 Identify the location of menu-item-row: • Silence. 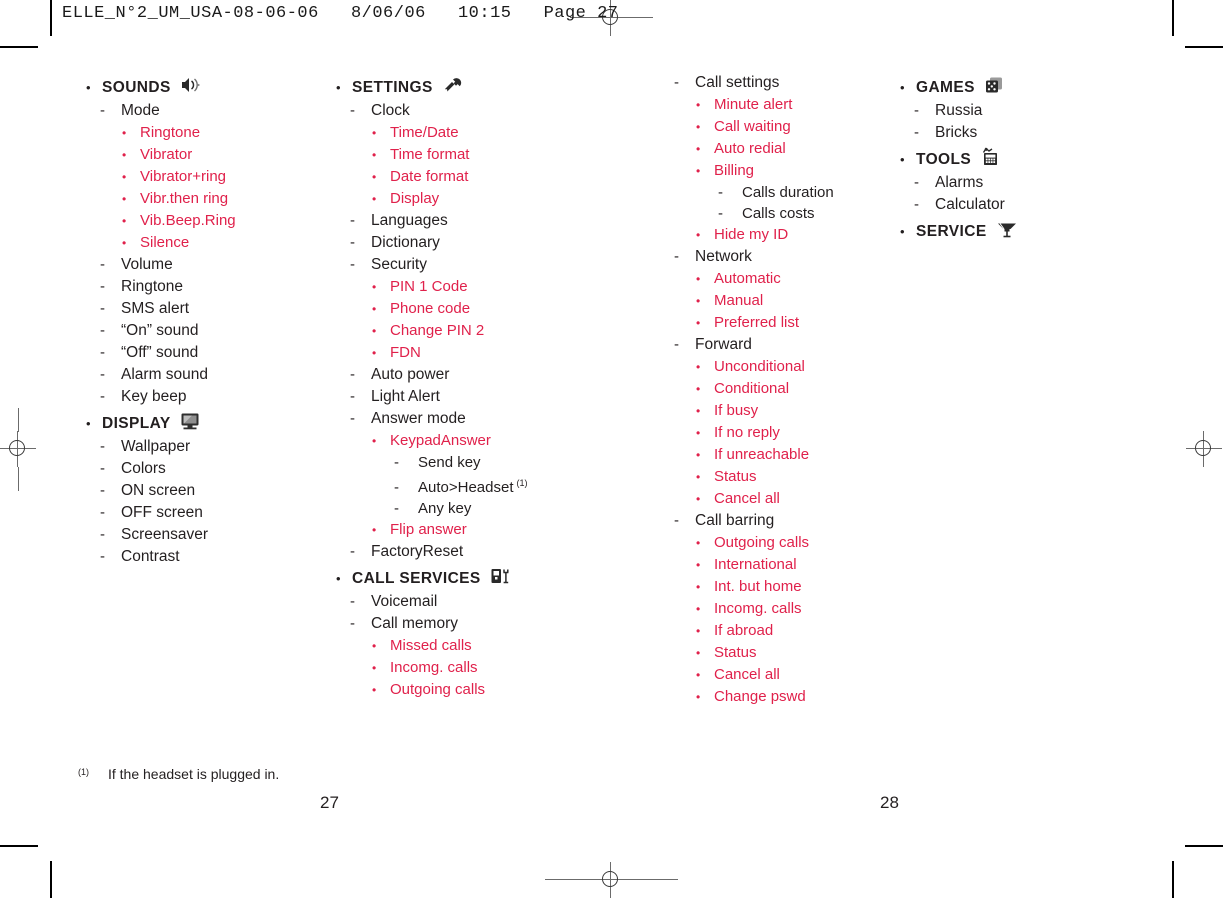
(220, 243).